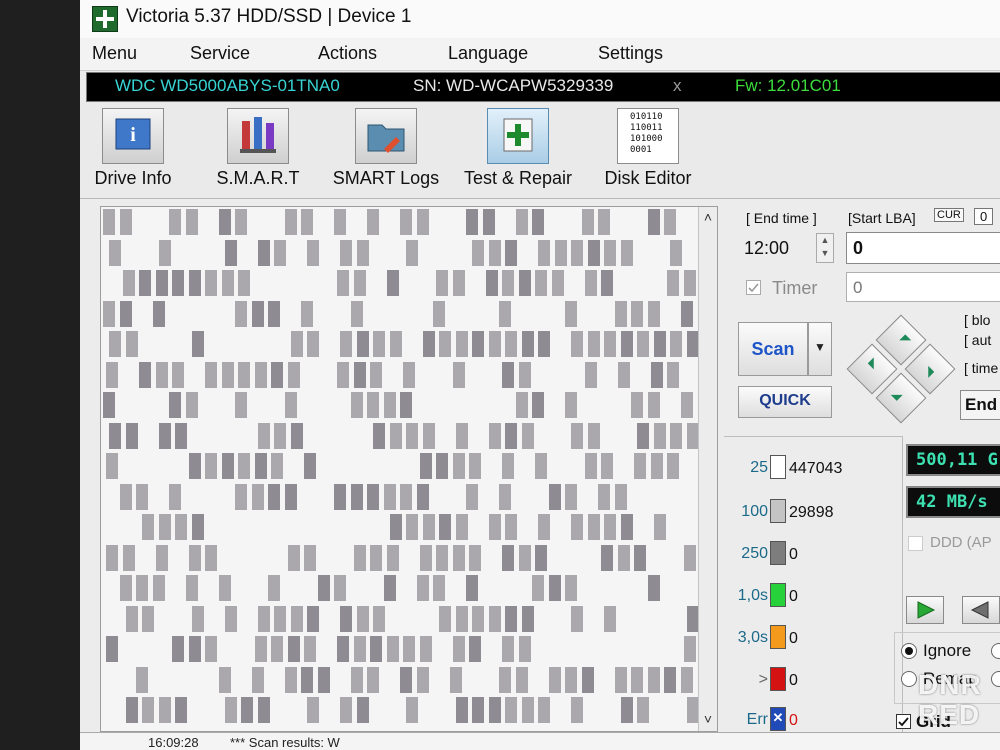 This screenshot has width=1000, height=750. Describe the element at coordinates (677, 86) in the screenshot. I see `device-close-button: x` at that location.